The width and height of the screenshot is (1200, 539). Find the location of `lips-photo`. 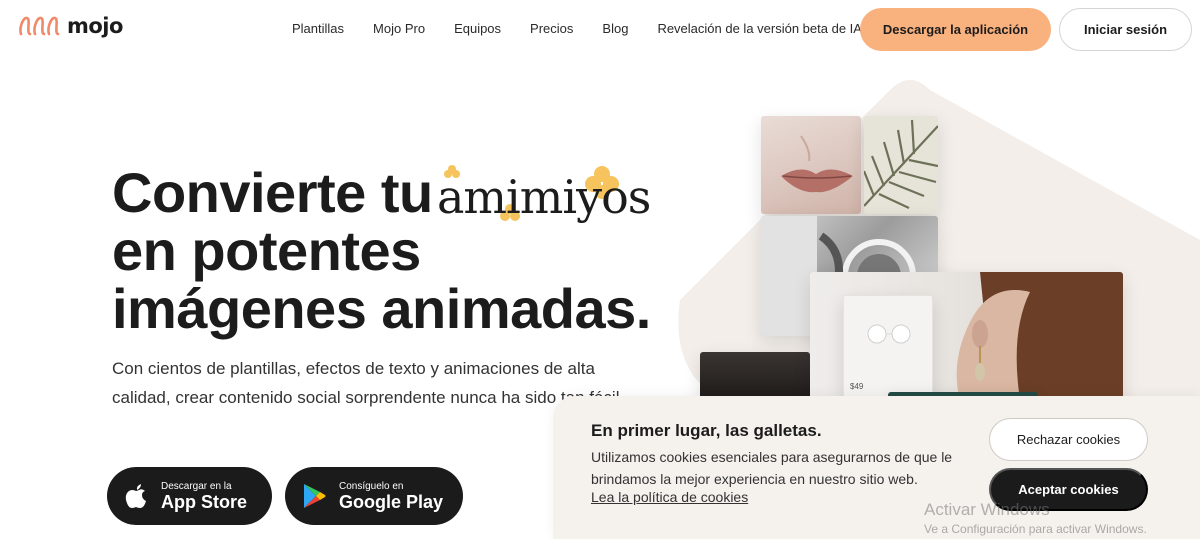

lips-photo is located at coordinates (811, 165).